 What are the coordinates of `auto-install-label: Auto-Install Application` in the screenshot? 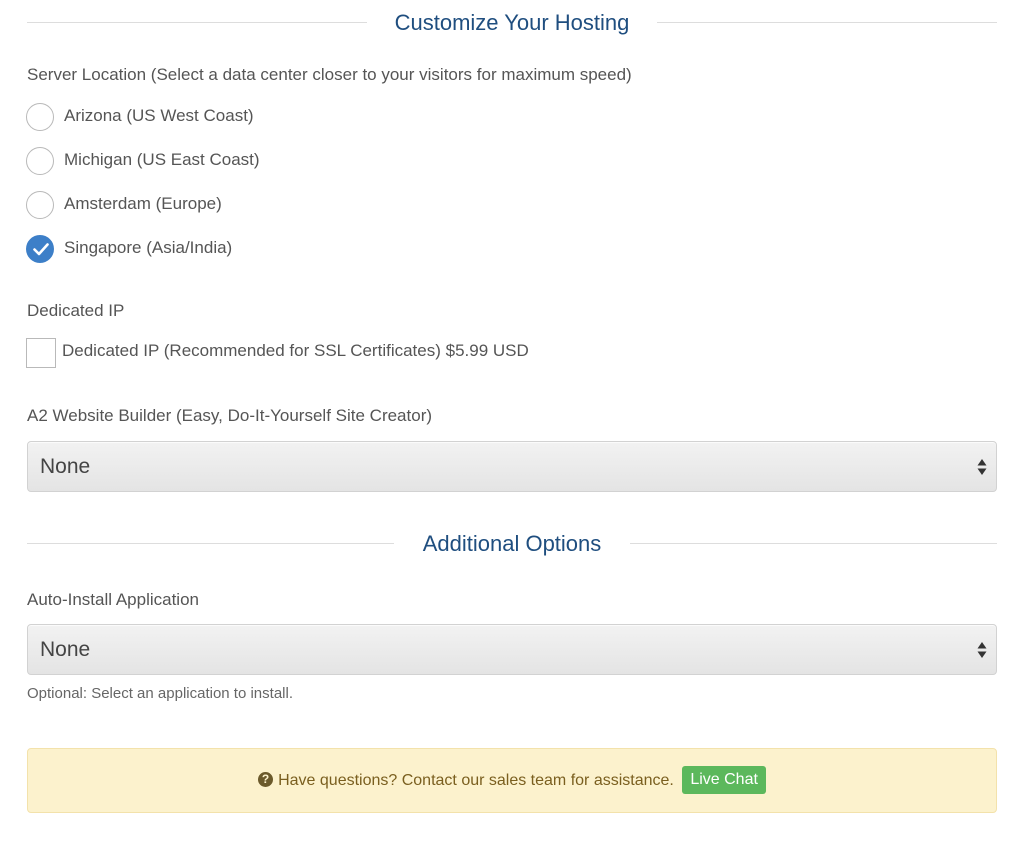 It's located at (113, 599).